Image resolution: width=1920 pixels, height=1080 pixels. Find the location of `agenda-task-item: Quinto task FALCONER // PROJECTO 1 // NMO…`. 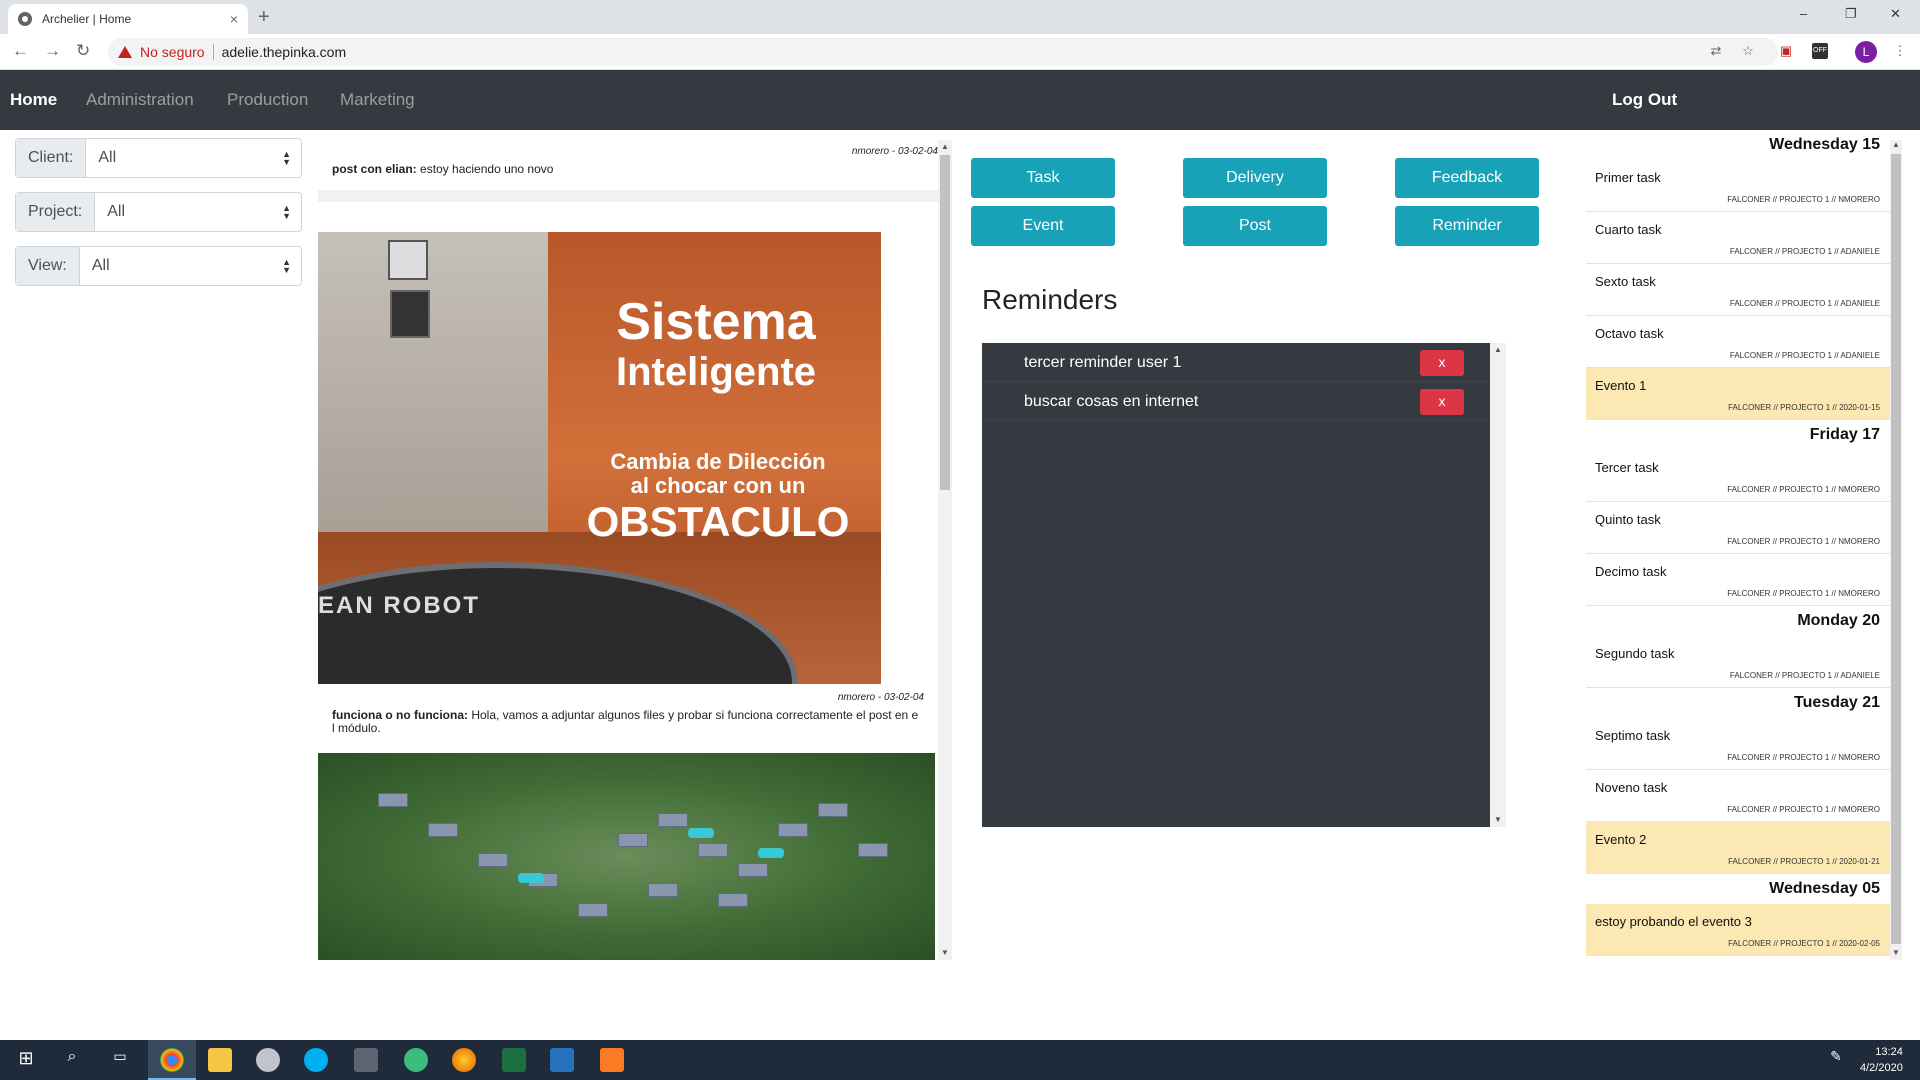

agenda-task-item: Quinto task FALCONER // PROJECTO 1 // NMO… is located at coordinates (1738, 528).